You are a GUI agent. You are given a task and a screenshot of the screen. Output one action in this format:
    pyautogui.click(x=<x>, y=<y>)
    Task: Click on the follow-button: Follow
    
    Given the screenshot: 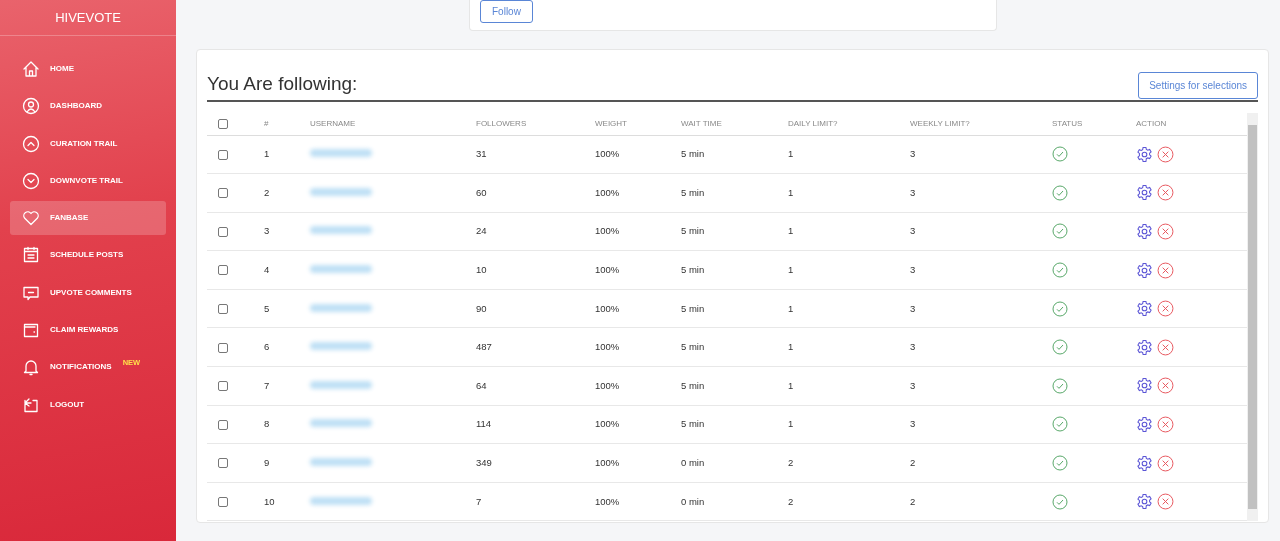 What is the action you would take?
    pyautogui.click(x=506, y=11)
    